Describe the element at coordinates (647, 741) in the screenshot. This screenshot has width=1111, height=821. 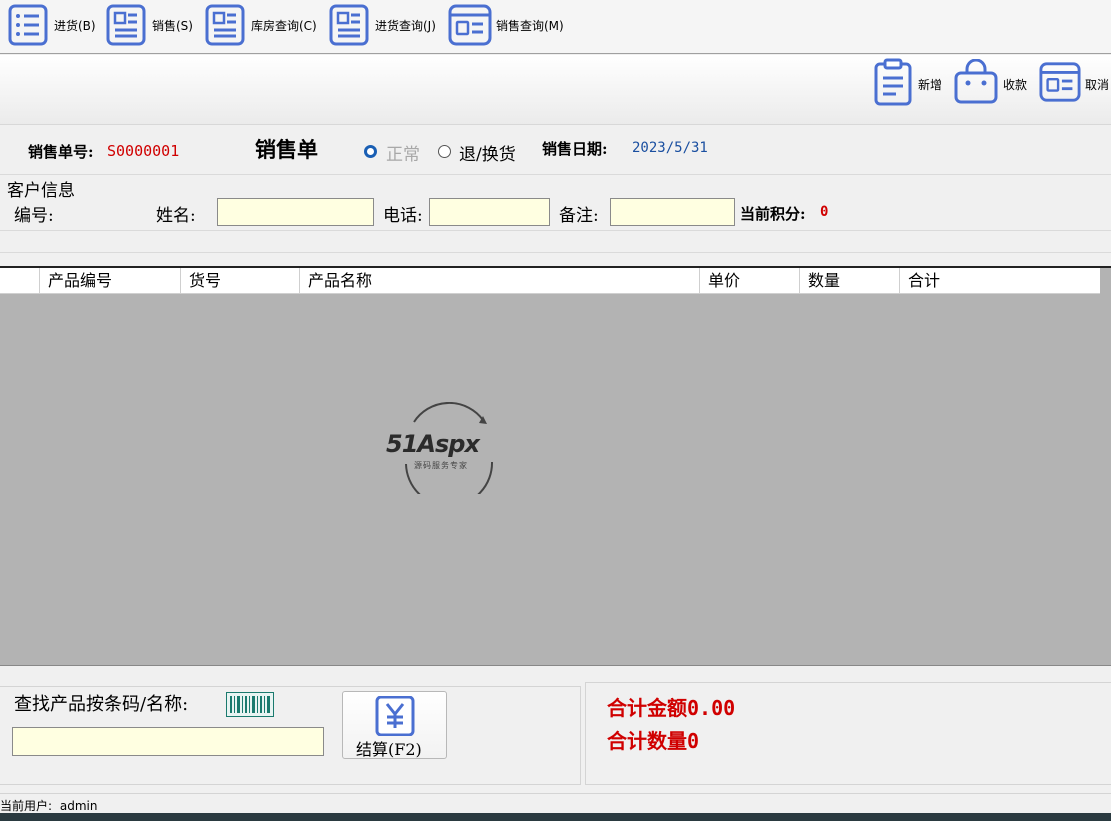
I see `total-quantity-label: 合计数量` at that location.